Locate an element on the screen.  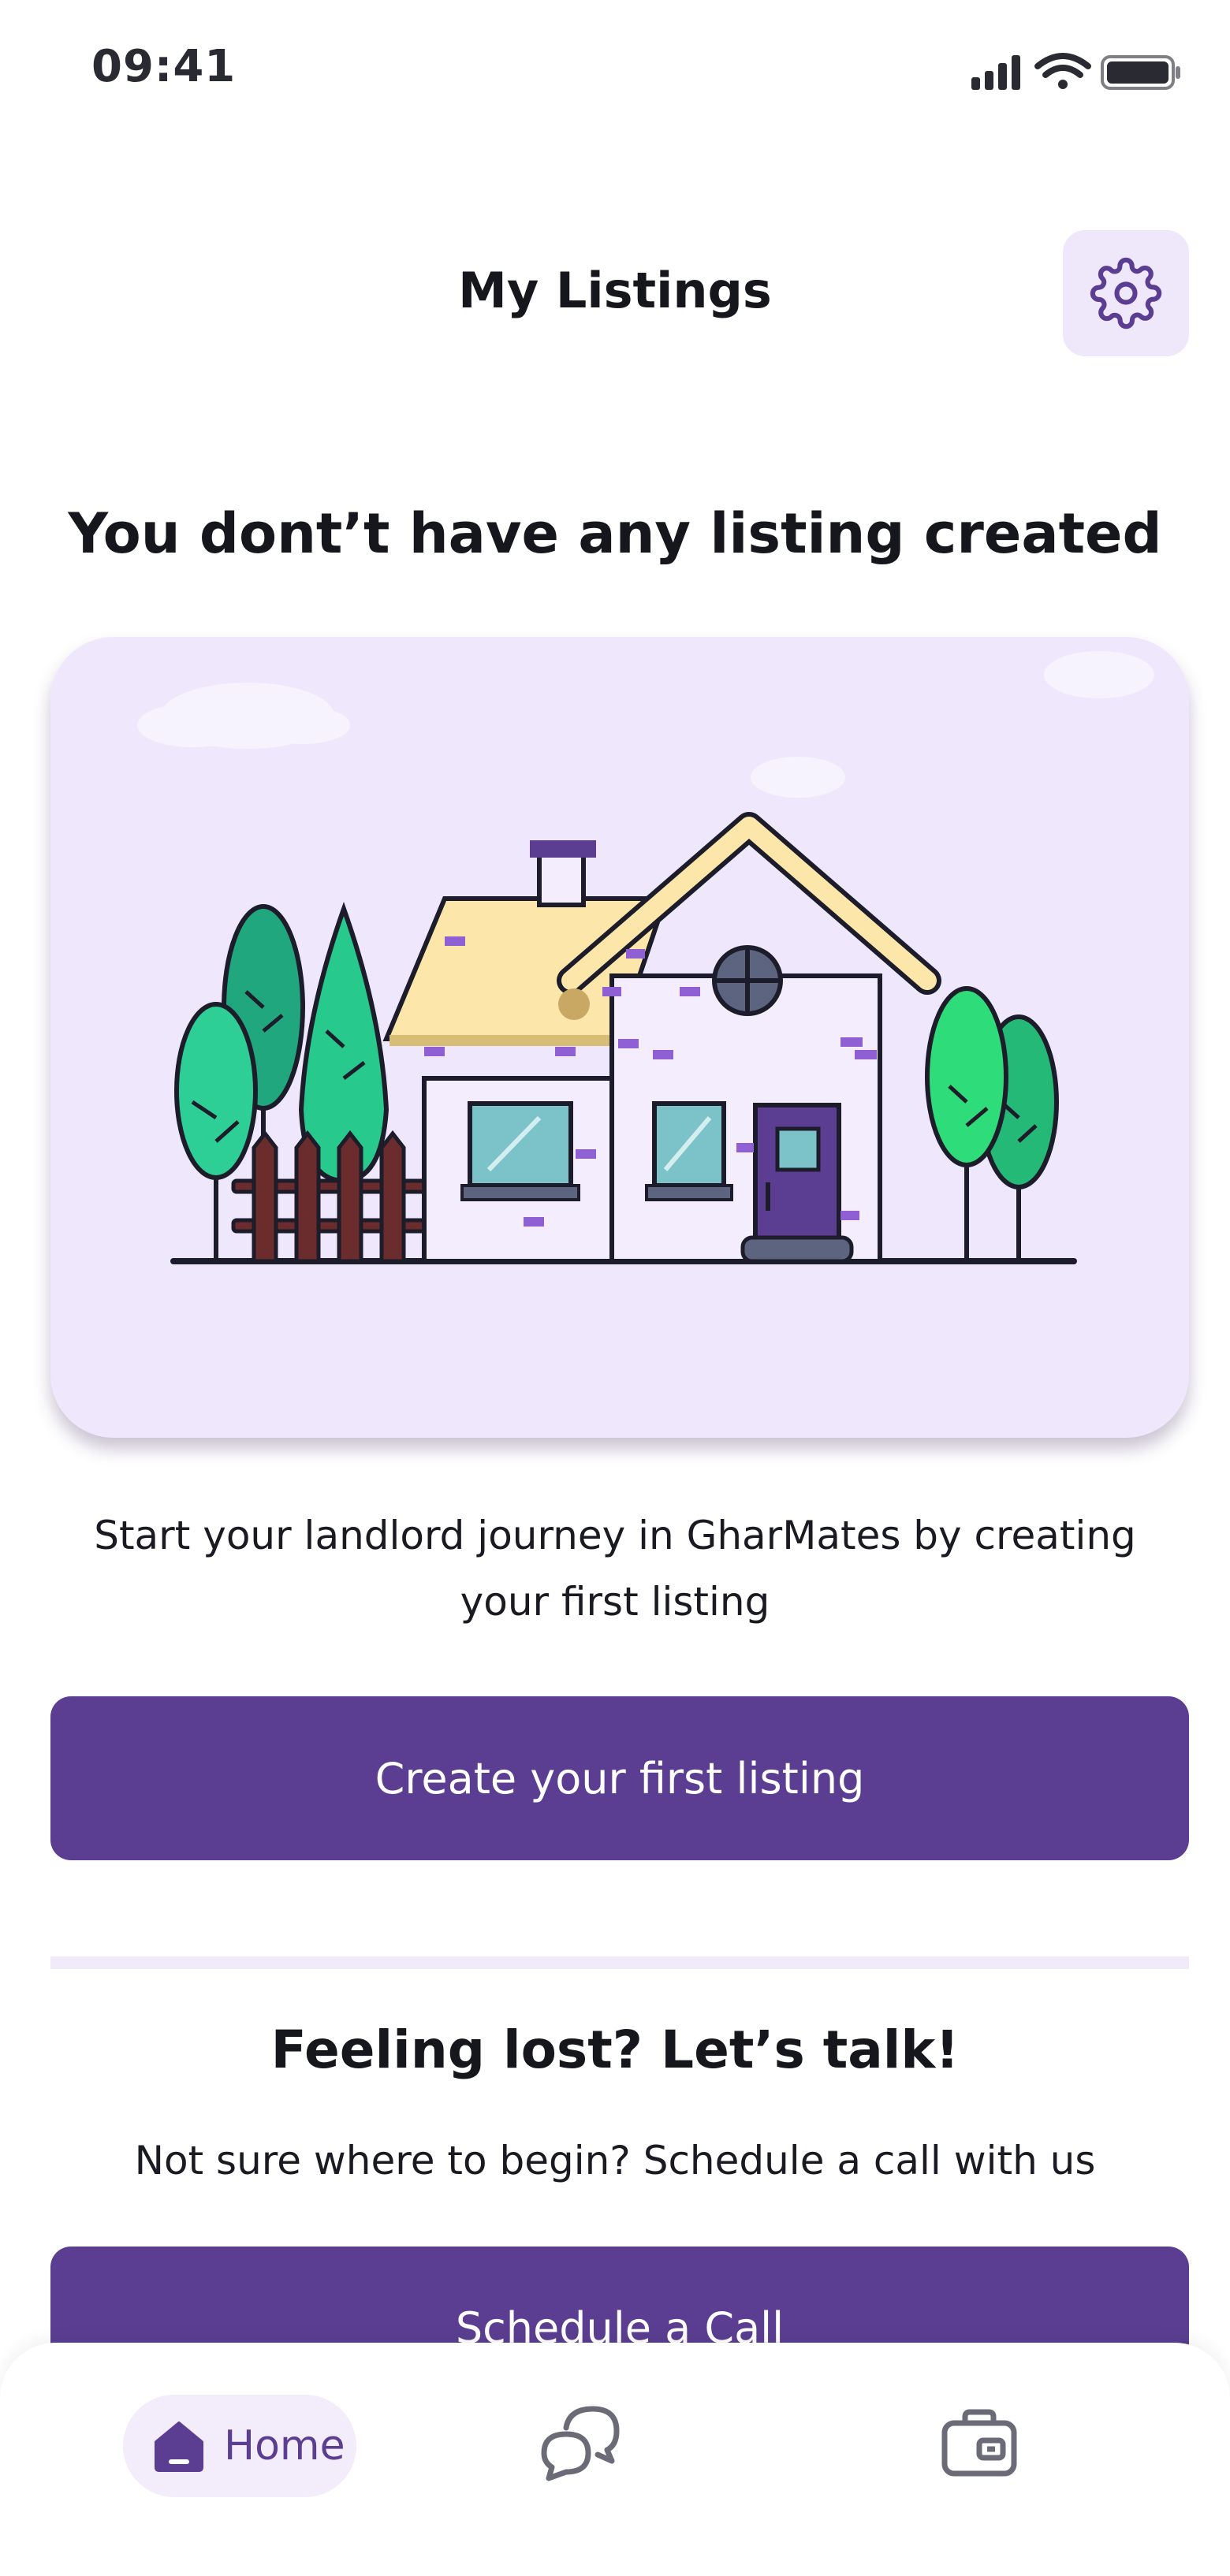
chat-icon is located at coordinates (580, 2443).